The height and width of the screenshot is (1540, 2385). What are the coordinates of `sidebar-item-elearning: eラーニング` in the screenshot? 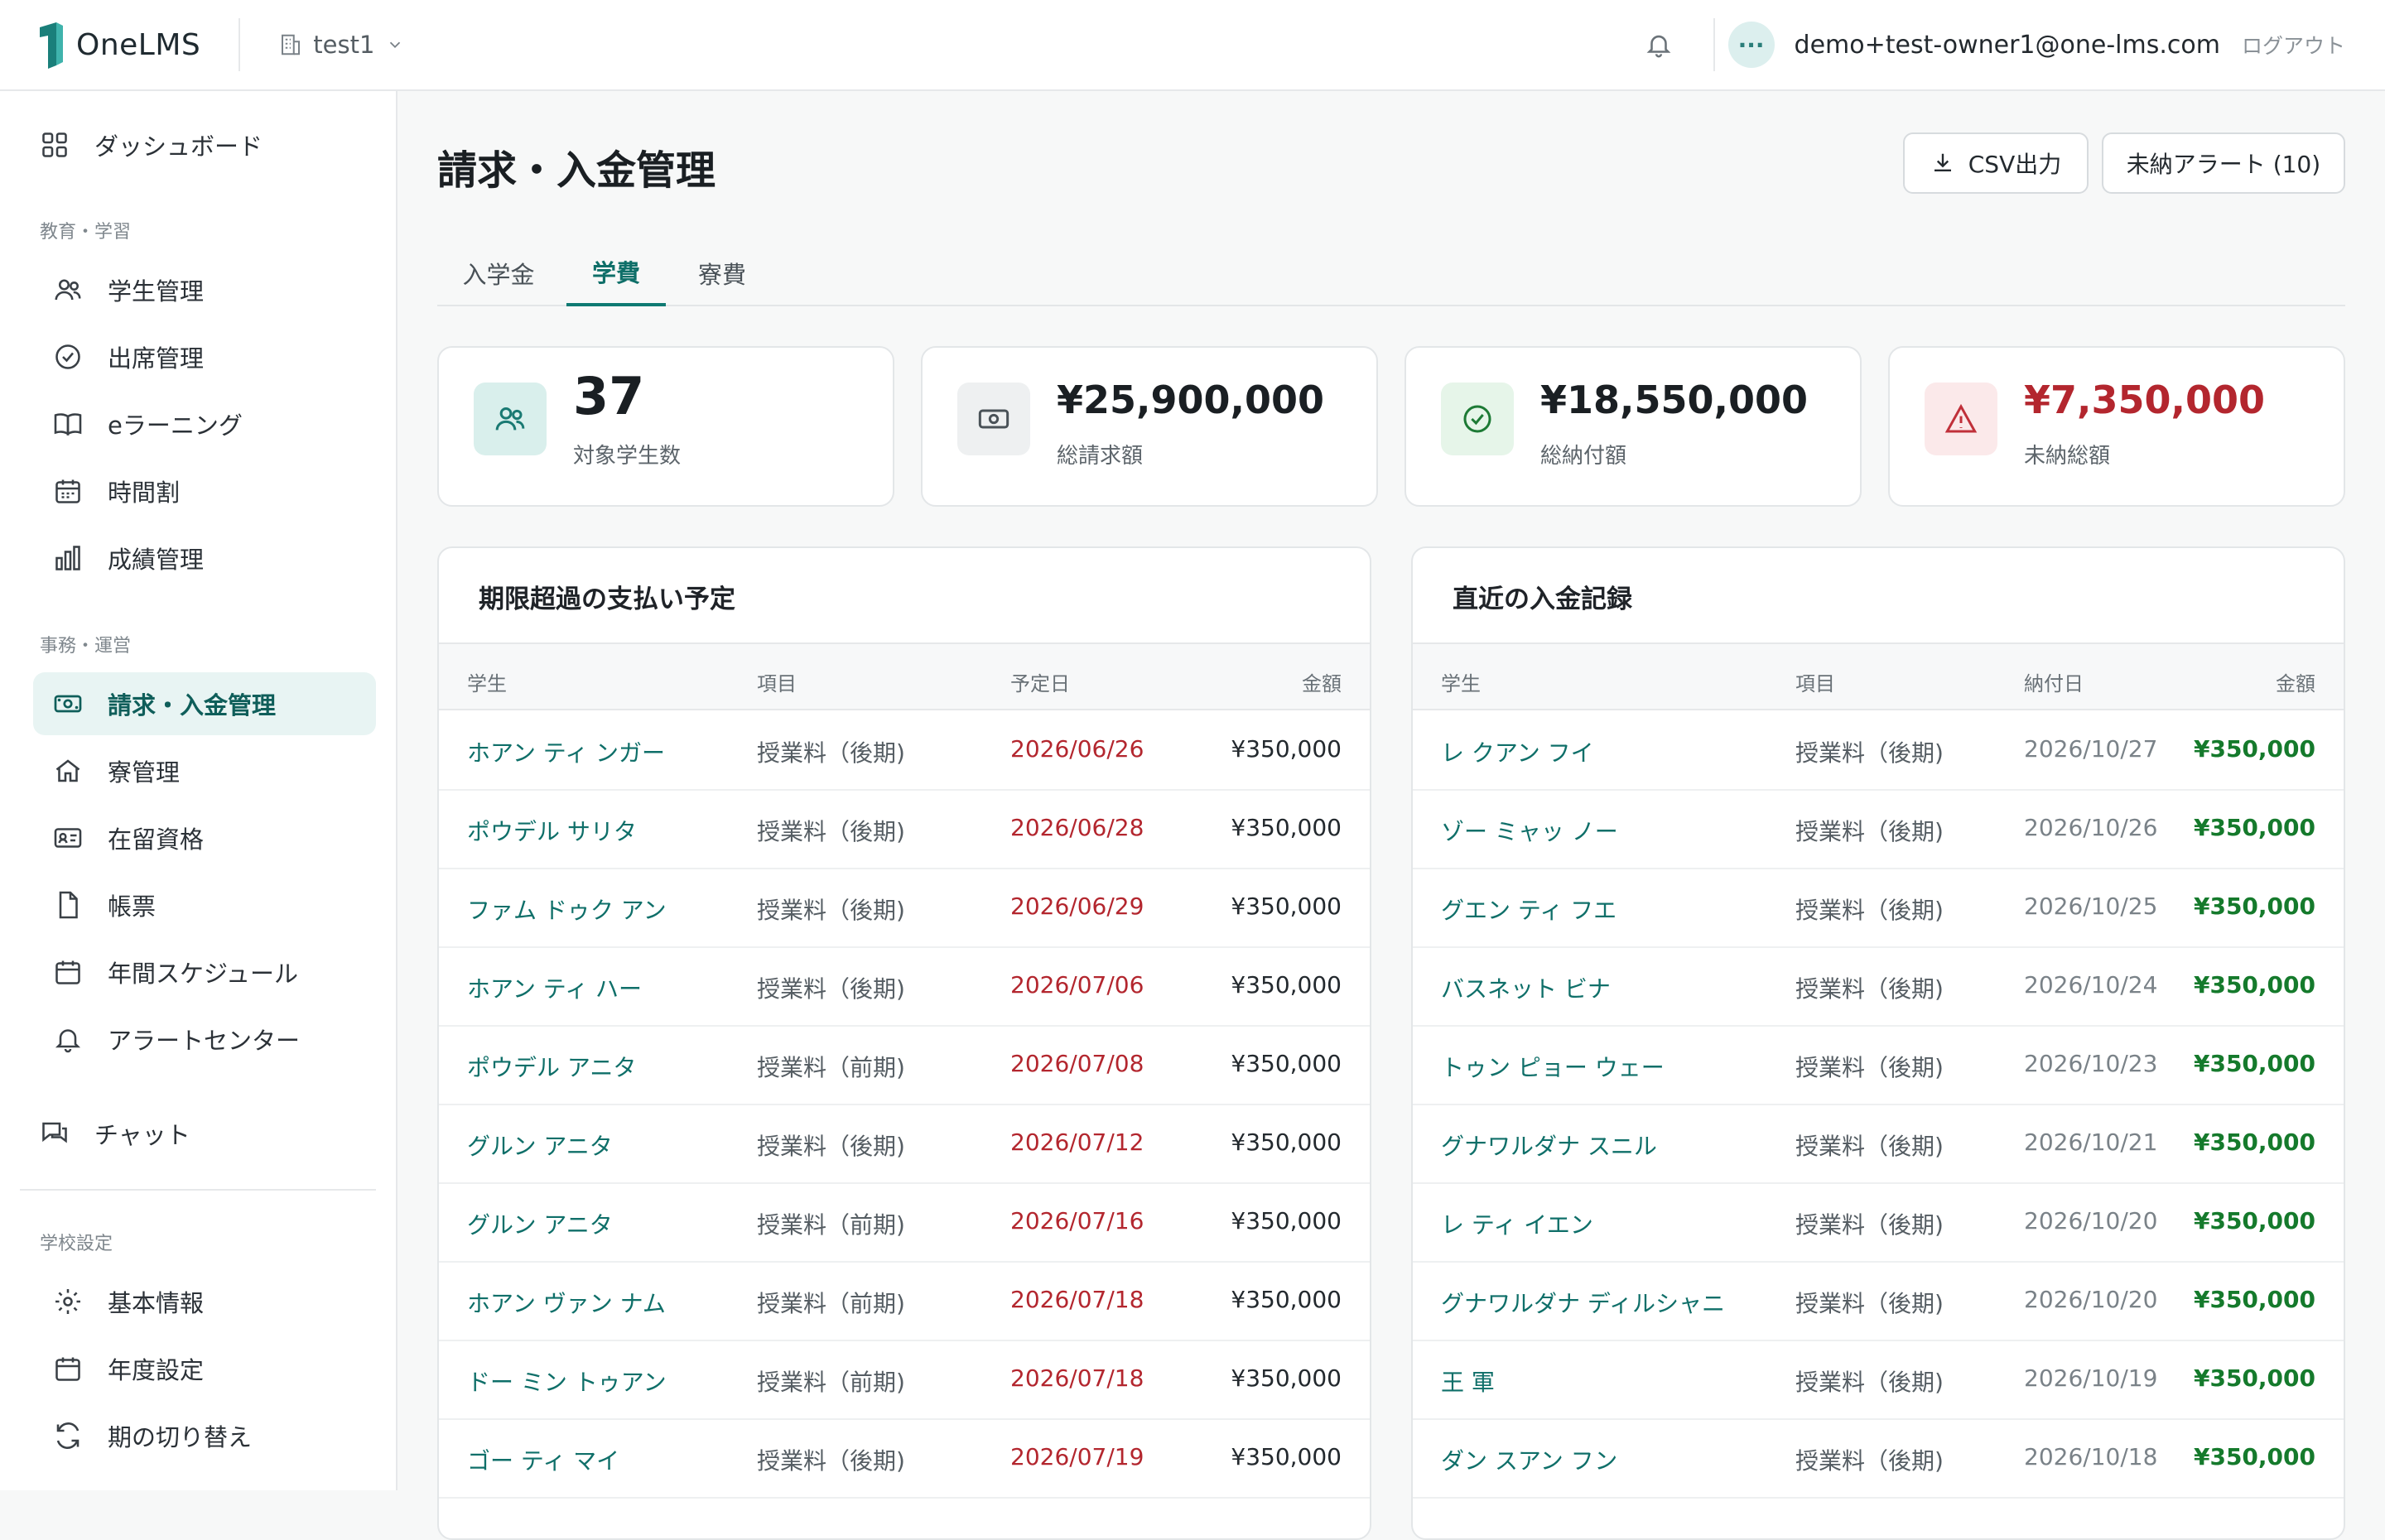 It's located at (204, 424).